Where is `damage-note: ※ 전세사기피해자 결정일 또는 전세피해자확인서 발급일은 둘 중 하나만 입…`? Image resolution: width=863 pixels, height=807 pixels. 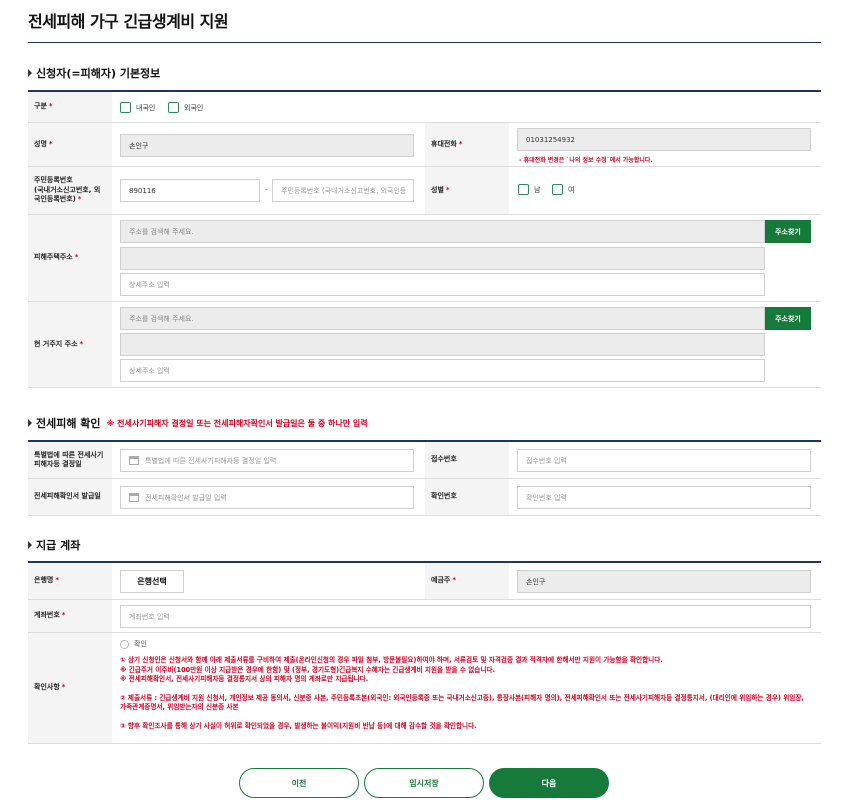 damage-note: ※ 전세사기피해자 결정일 또는 전세피해자확인서 발급일은 둘 중 하나만 입… is located at coordinates (237, 423).